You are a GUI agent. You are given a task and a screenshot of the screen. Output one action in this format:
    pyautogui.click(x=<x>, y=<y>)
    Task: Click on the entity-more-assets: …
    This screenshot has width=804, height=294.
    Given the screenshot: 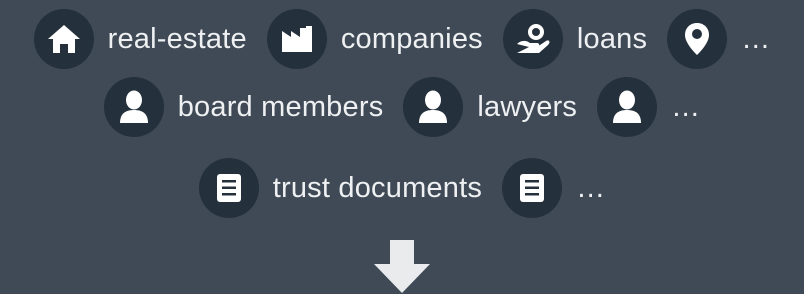 What is the action you would take?
    pyautogui.click(x=718, y=39)
    